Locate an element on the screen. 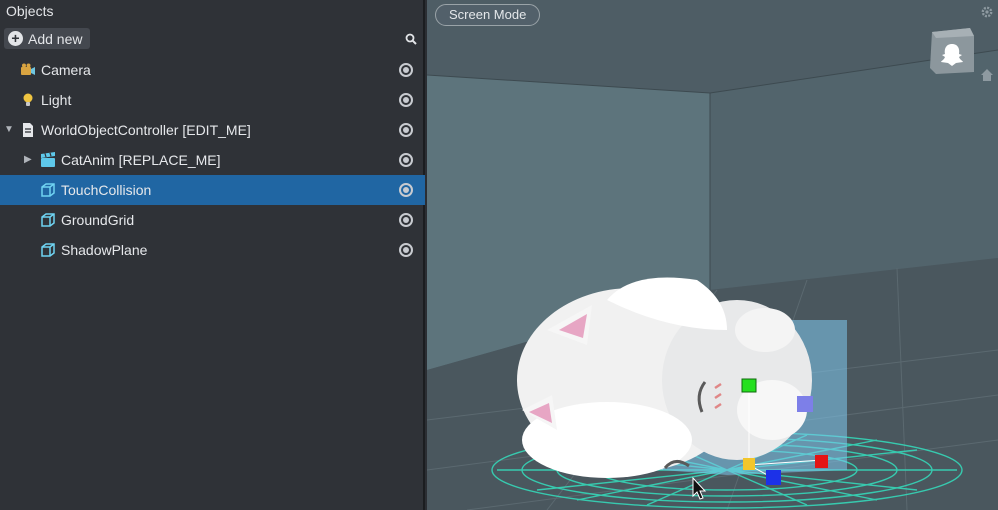  object-label: Camera is located at coordinates (66, 70).